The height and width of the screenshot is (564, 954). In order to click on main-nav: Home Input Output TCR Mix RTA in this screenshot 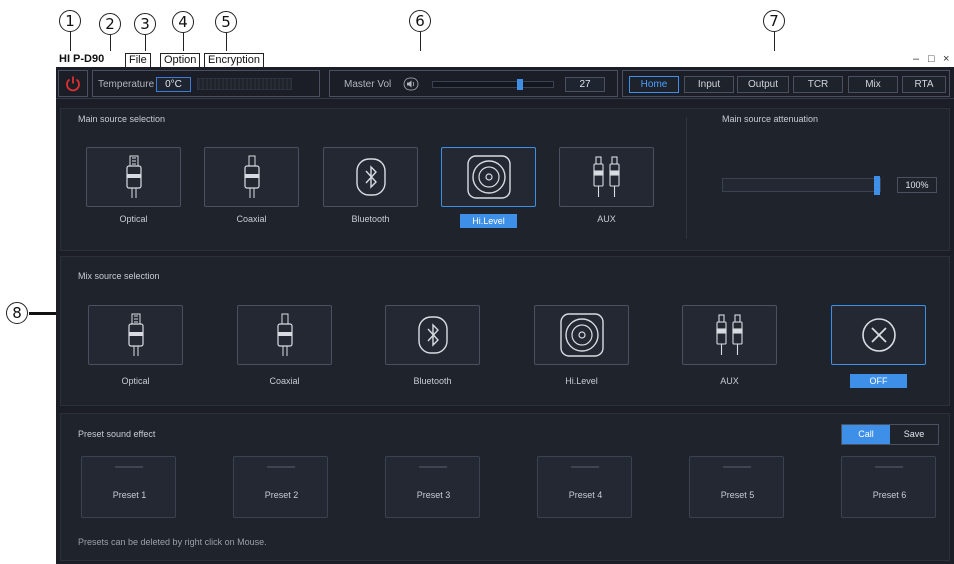, I will do `click(786, 83)`.